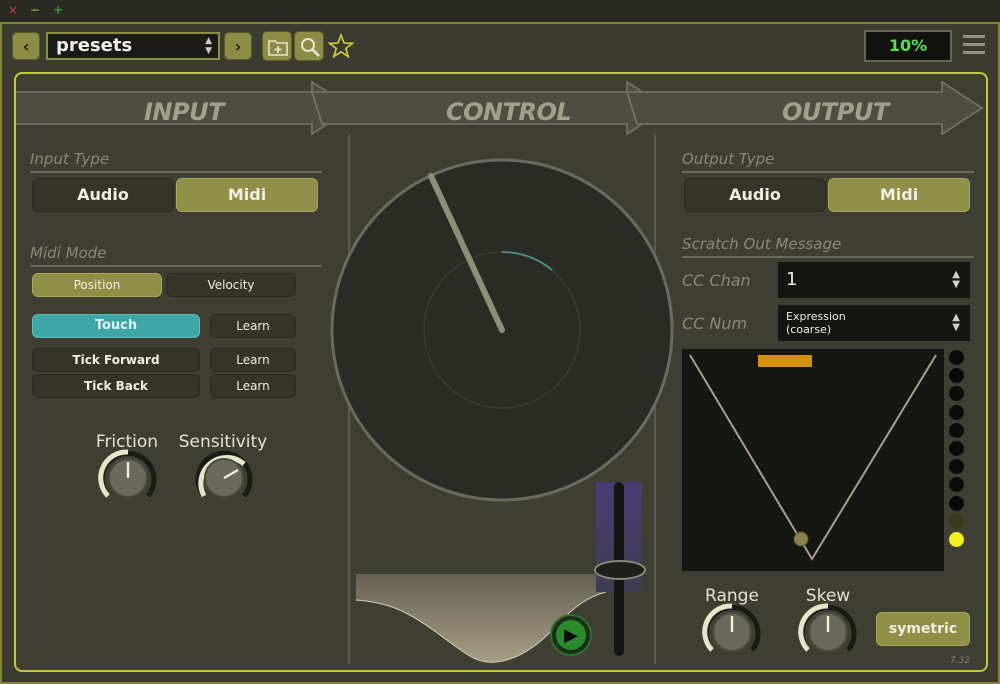 The image size is (1000, 684). What do you see at coordinates (792, 279) in the screenshot?
I see `cc-chan-value: 1` at bounding box center [792, 279].